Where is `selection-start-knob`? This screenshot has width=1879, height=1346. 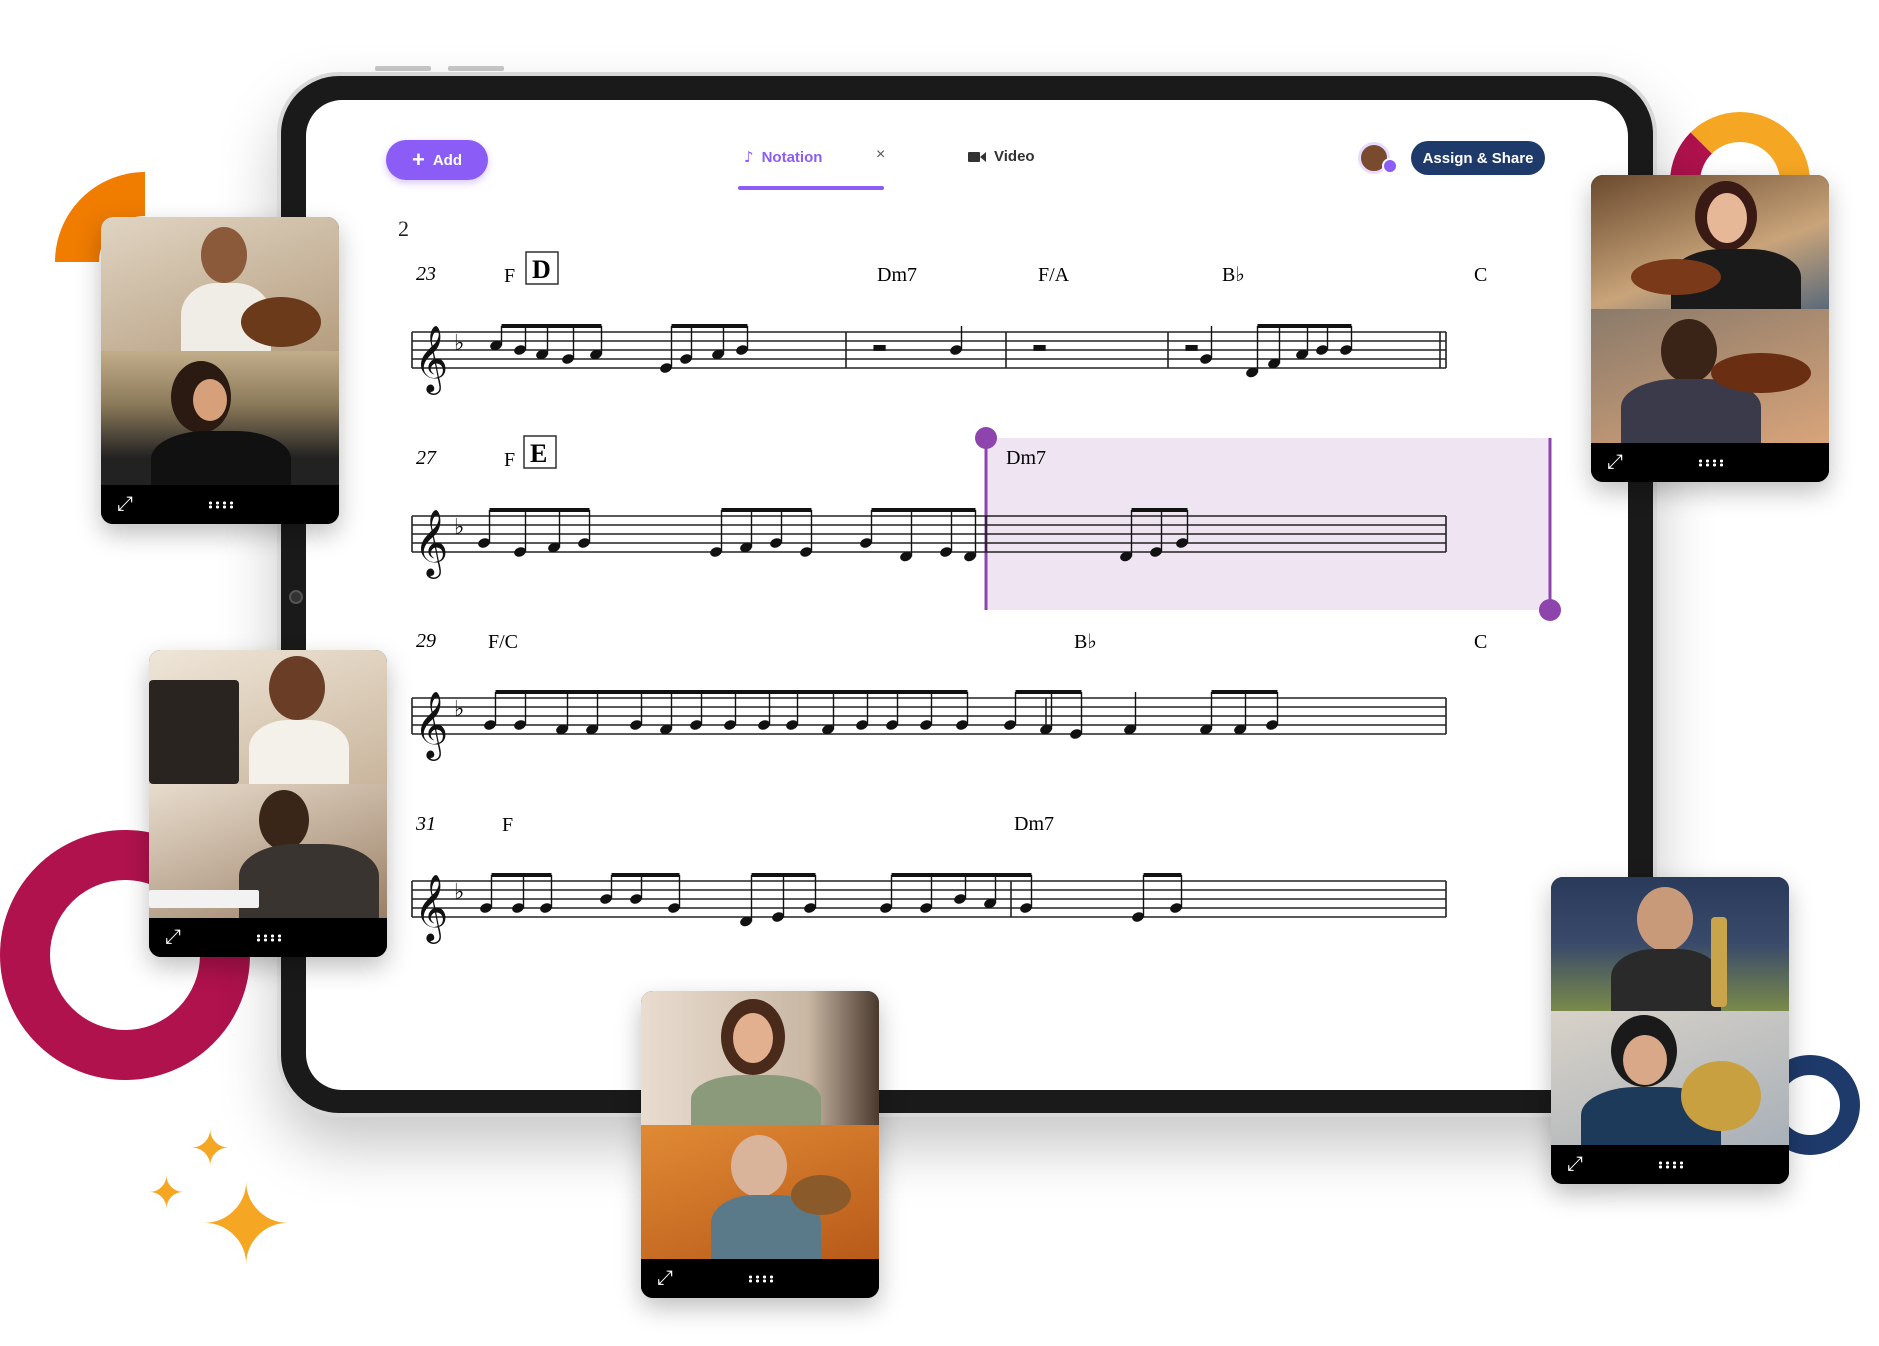 selection-start-knob is located at coordinates (986, 438).